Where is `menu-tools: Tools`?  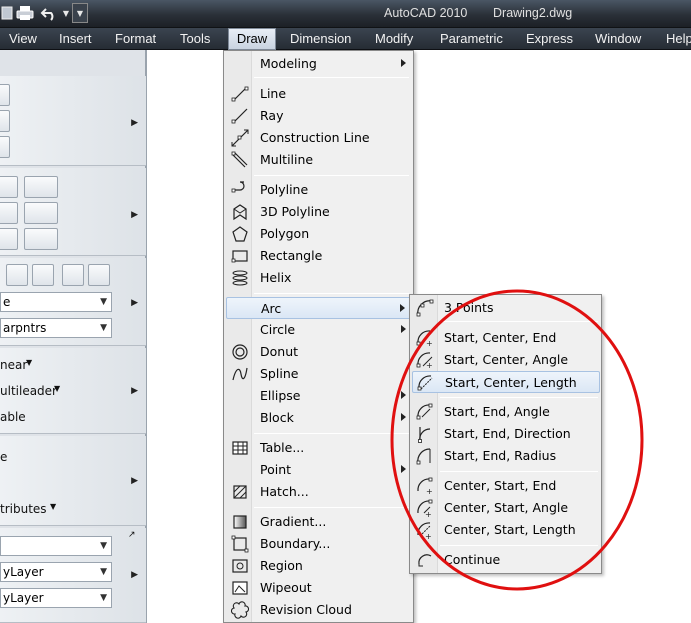 menu-tools: Tools is located at coordinates (195, 39).